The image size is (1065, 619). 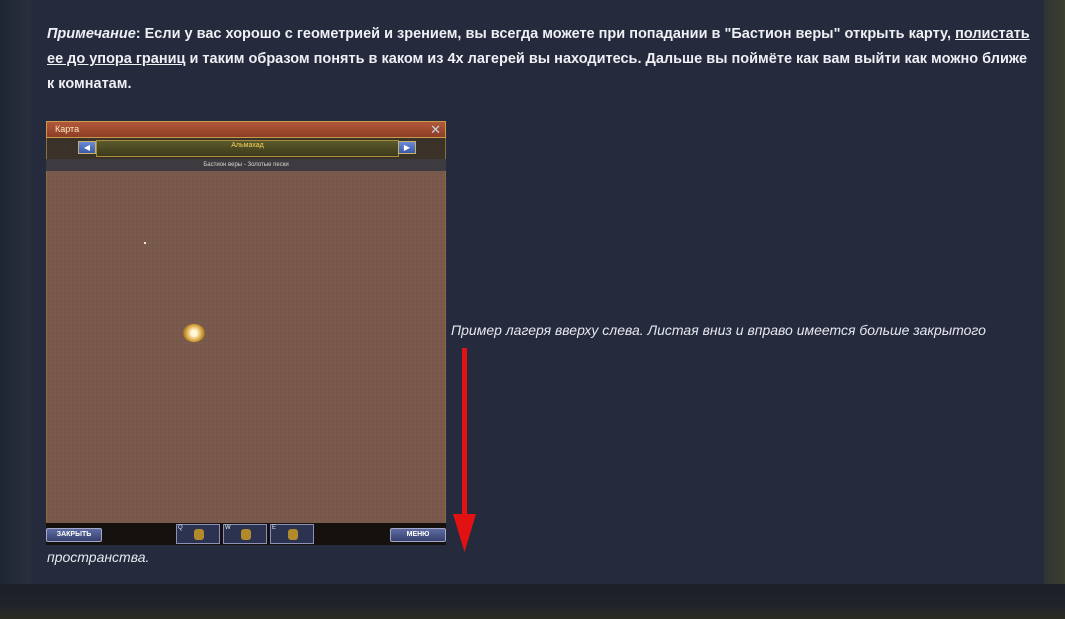 I want to click on hotkey-slot-w: W, so click(x=245, y=534).